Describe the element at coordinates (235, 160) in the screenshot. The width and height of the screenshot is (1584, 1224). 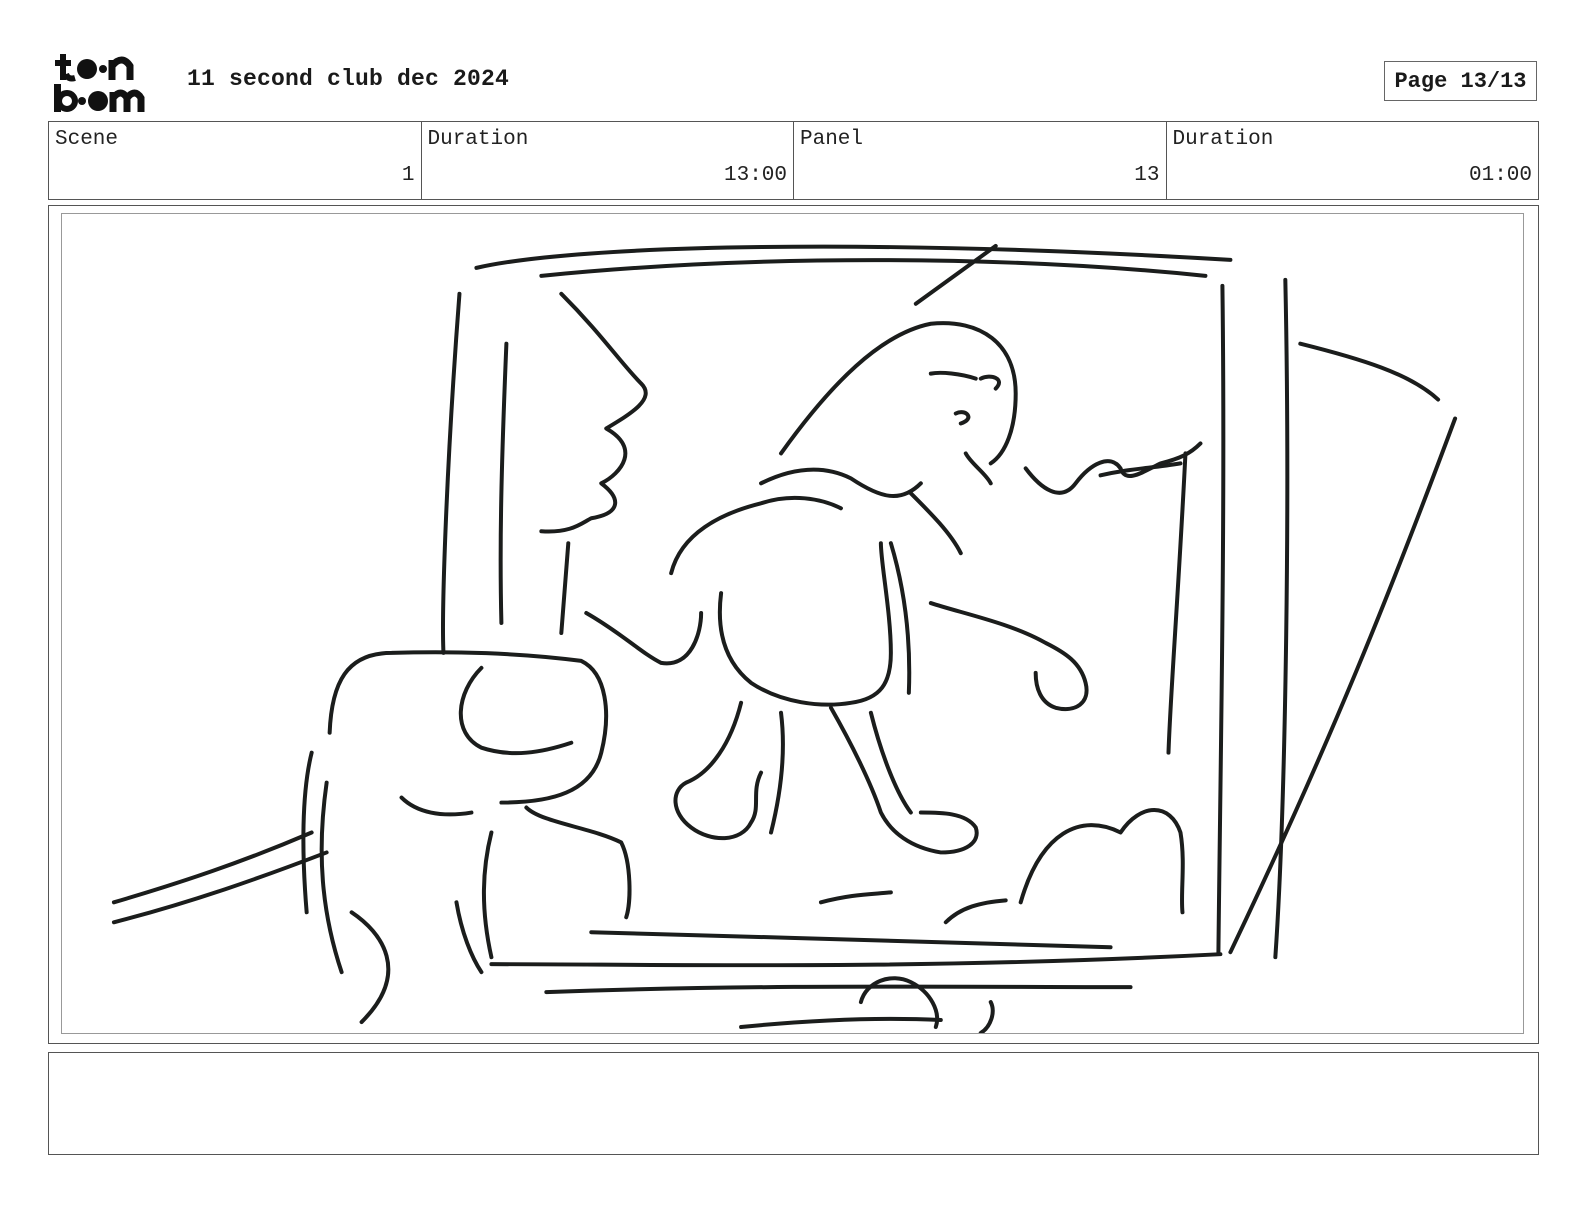
I see `scene-cell: Scene 1` at that location.